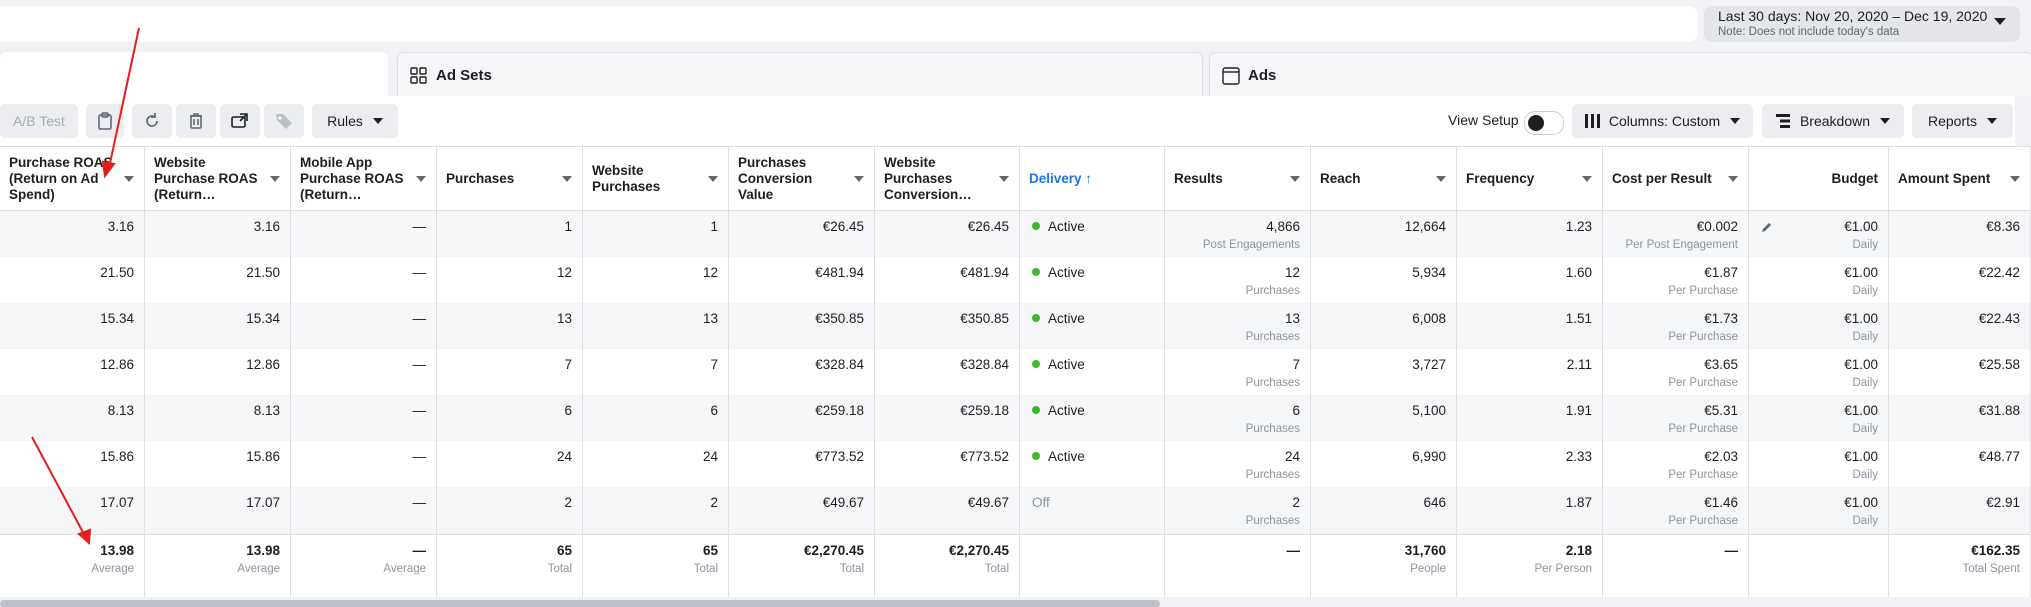 The width and height of the screenshot is (2031, 607). Describe the element at coordinates (1283, 226) in the screenshot. I see `cell-value: 4,866` at that location.